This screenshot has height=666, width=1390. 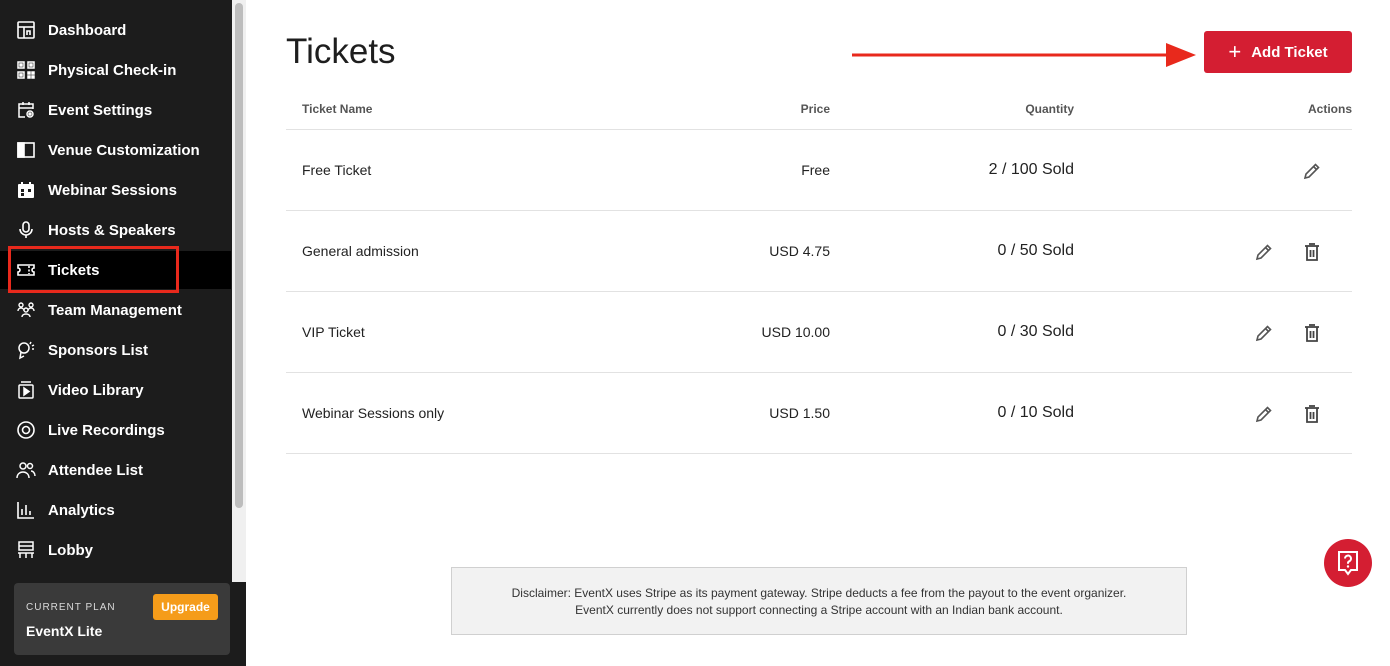 What do you see at coordinates (26, 310) in the screenshot?
I see `team-icon` at bounding box center [26, 310].